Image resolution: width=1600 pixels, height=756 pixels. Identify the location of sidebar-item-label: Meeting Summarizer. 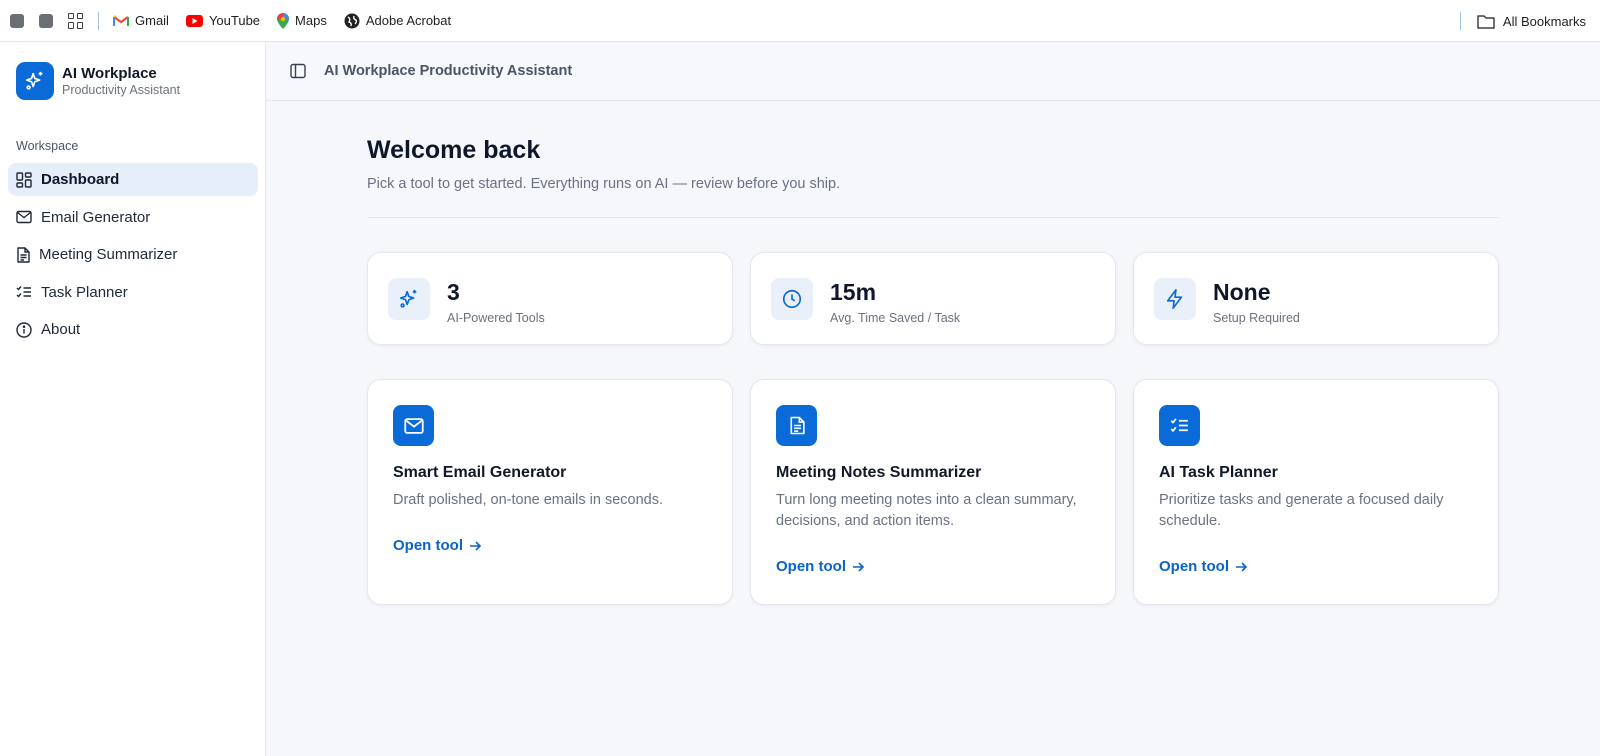
(108, 254).